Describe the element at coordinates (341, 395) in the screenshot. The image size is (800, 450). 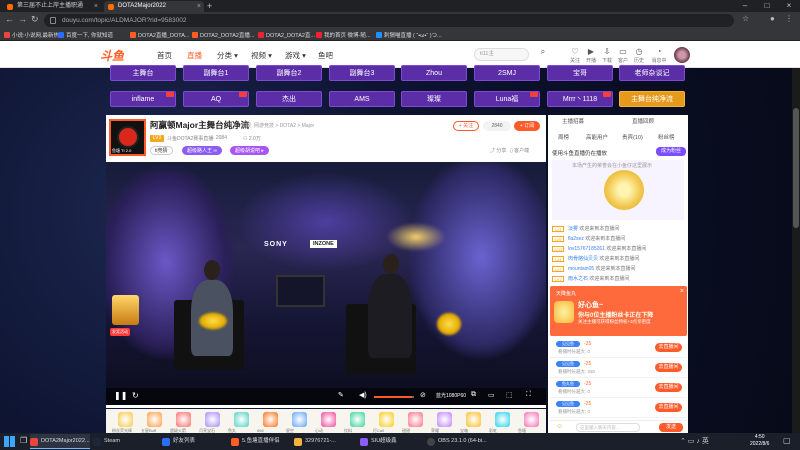
I see `edit-icon: ✎` at that location.